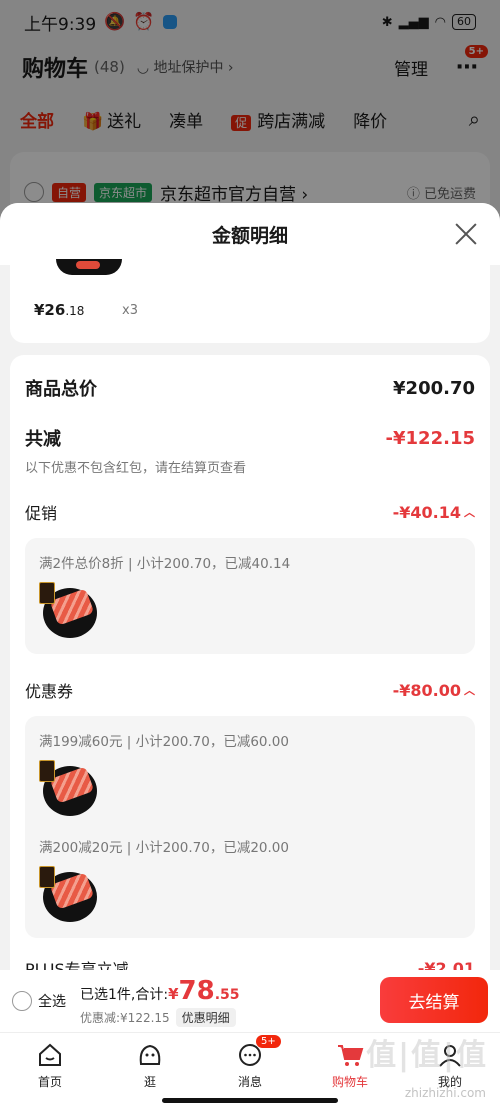  What do you see at coordinates (466, 234) in the screenshot?
I see `close-icon` at bounding box center [466, 234].